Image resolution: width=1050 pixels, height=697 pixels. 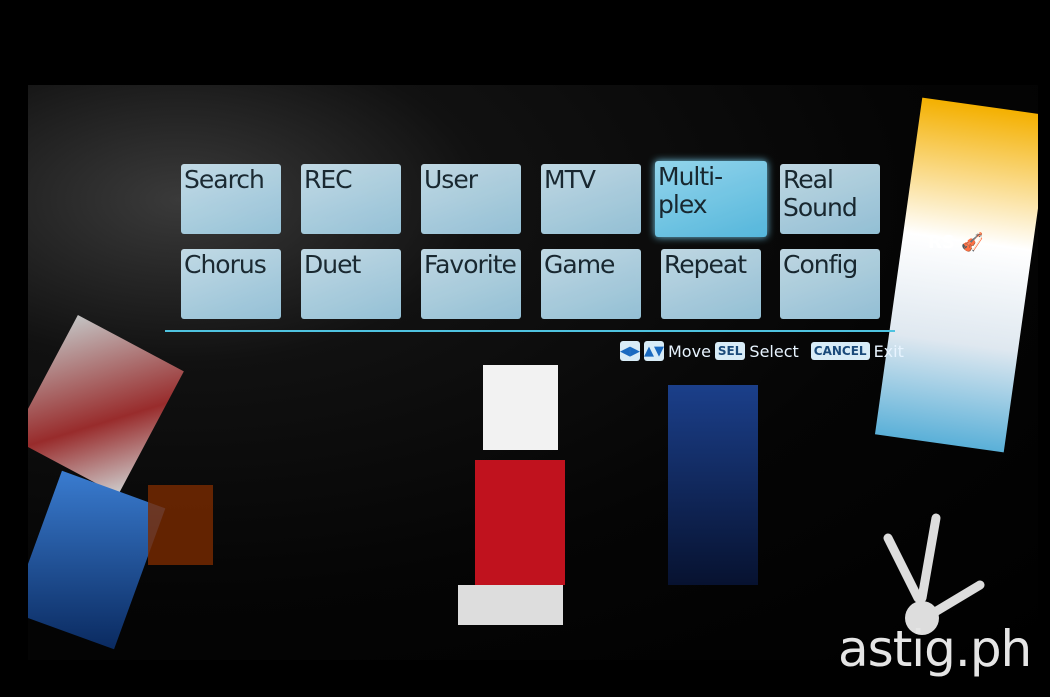 I want to click on tile-config: Config, so click(x=830, y=284).